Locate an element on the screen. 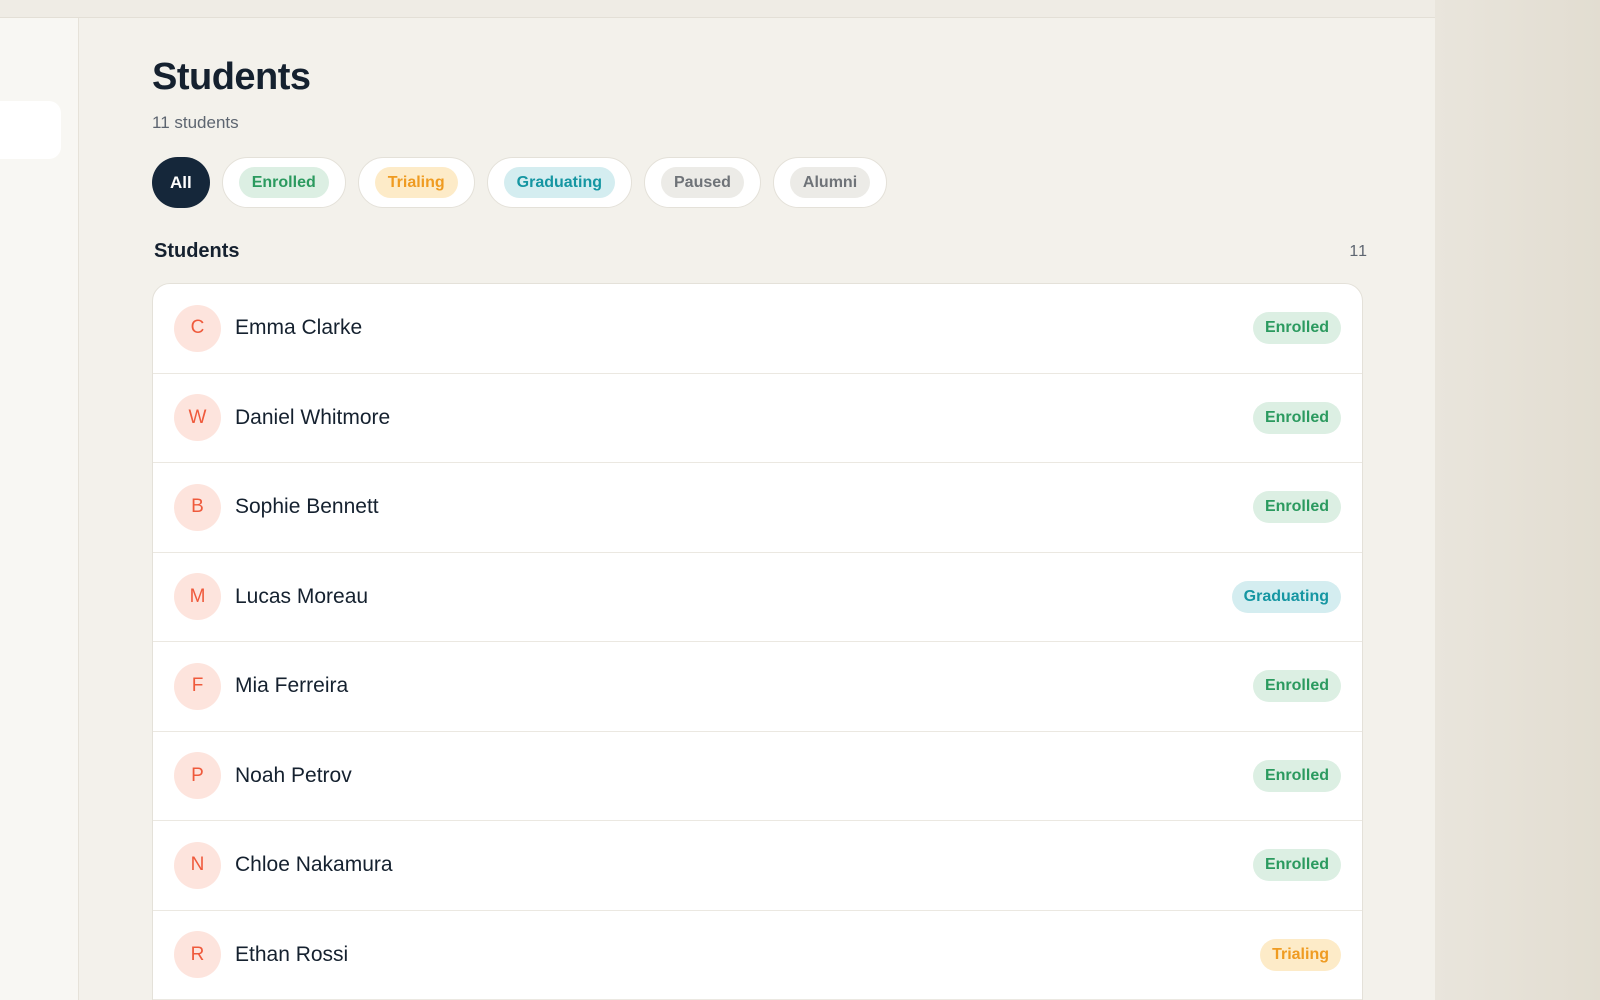  status-badge: Trialing is located at coordinates (1300, 954).